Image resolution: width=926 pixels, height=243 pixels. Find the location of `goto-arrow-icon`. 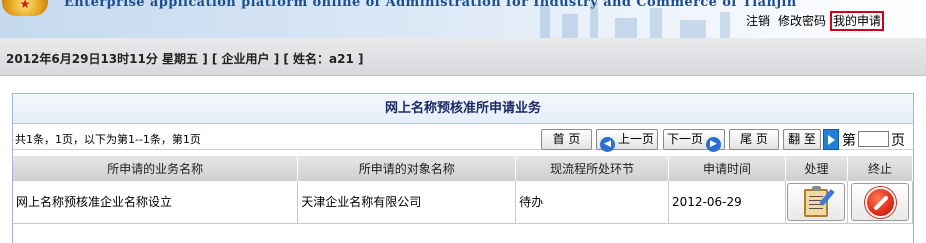

goto-arrow-icon is located at coordinates (831, 139).